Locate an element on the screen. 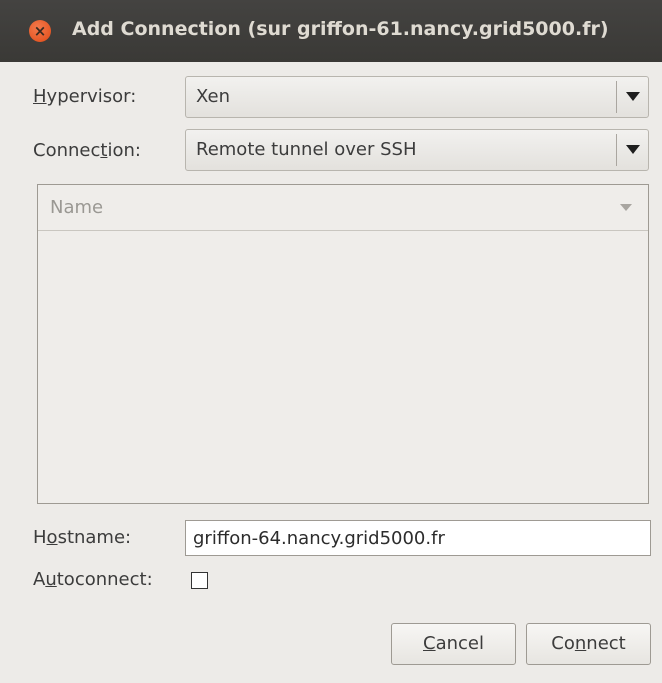 The width and height of the screenshot is (662, 683). sort-down-icon is located at coordinates (626, 207).